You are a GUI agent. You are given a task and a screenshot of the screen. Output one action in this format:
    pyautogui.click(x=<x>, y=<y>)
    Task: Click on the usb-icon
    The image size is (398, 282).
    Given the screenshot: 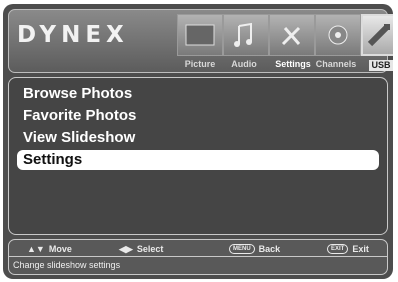 What is the action you would take?
    pyautogui.click(x=378, y=35)
    